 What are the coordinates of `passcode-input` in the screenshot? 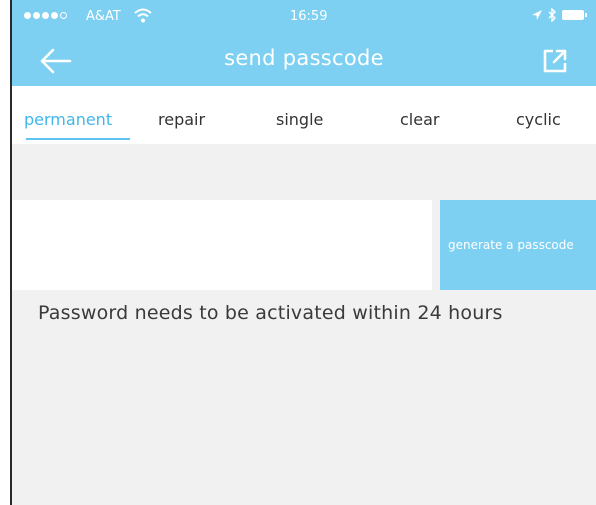 It's located at (222, 245).